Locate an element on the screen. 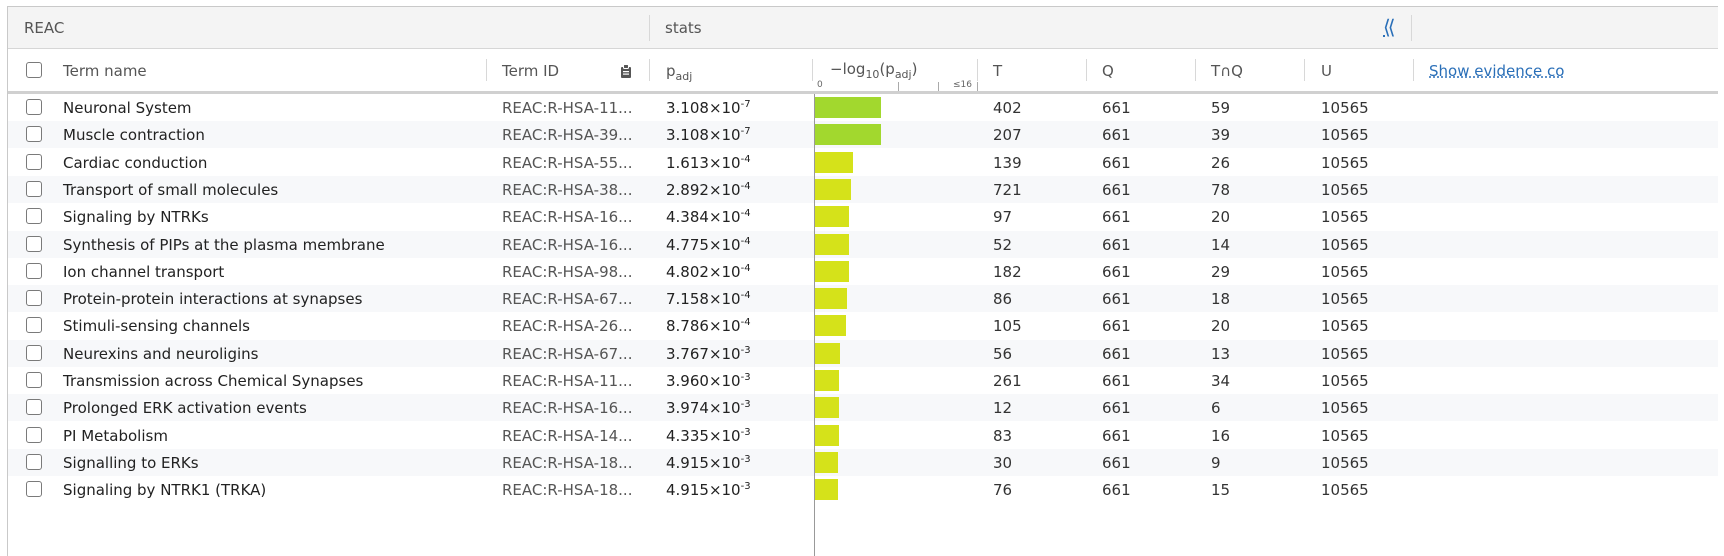 The image size is (1724, 556). neglog-close: ) is located at coordinates (914, 69).